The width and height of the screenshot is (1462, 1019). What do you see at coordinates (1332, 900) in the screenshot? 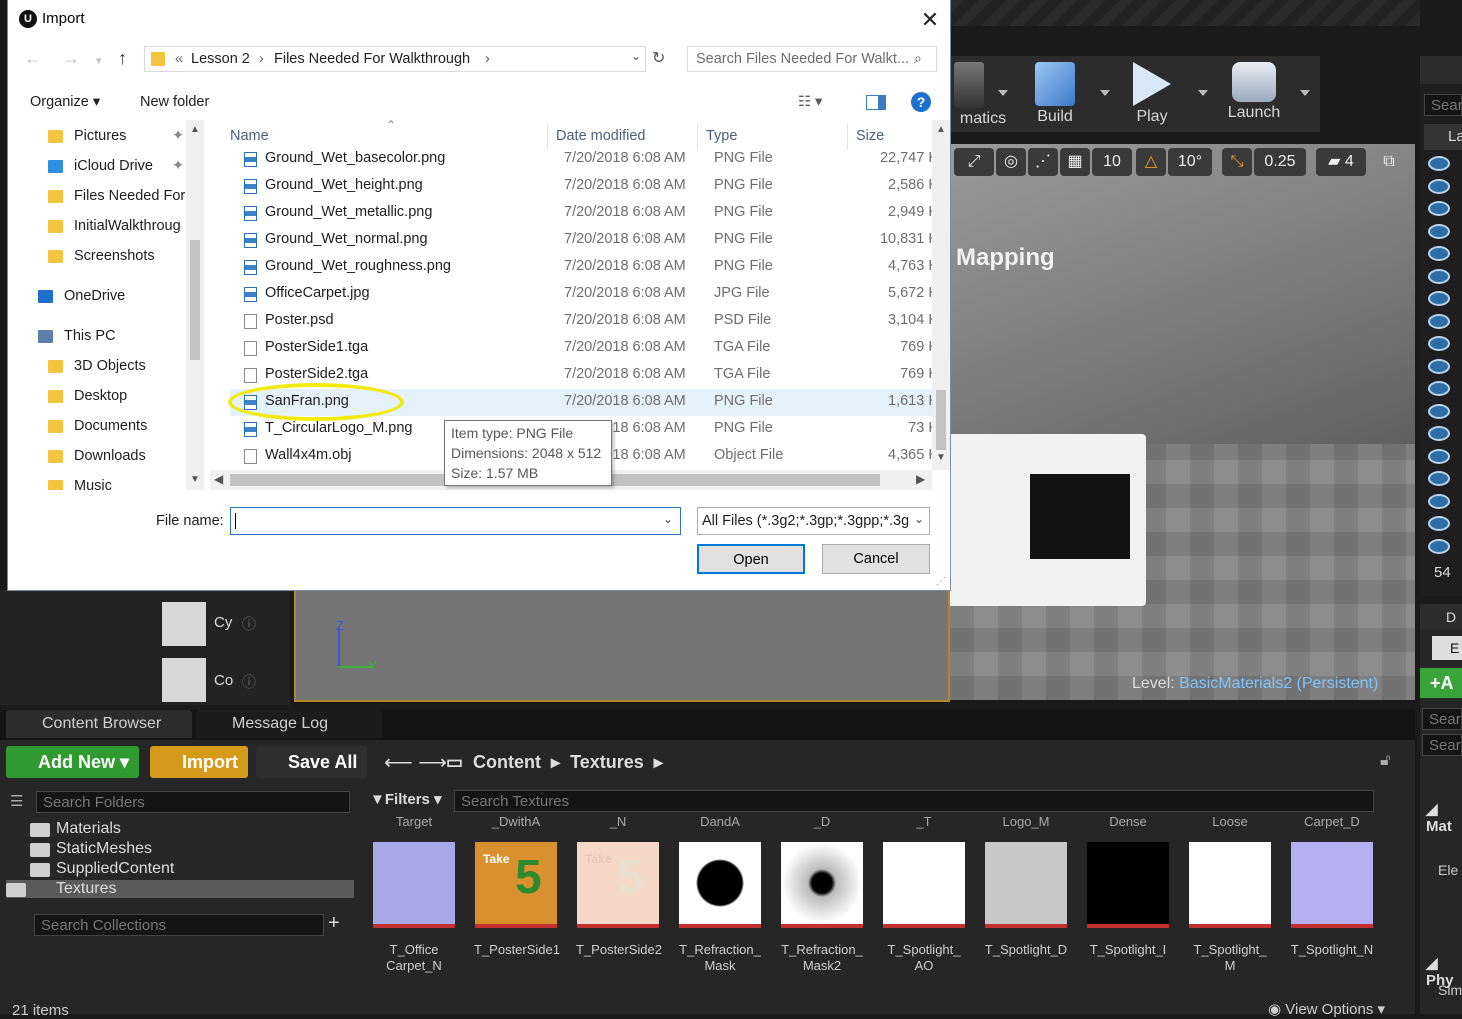
I see `texture-asset: T_Spotlight_N` at bounding box center [1332, 900].